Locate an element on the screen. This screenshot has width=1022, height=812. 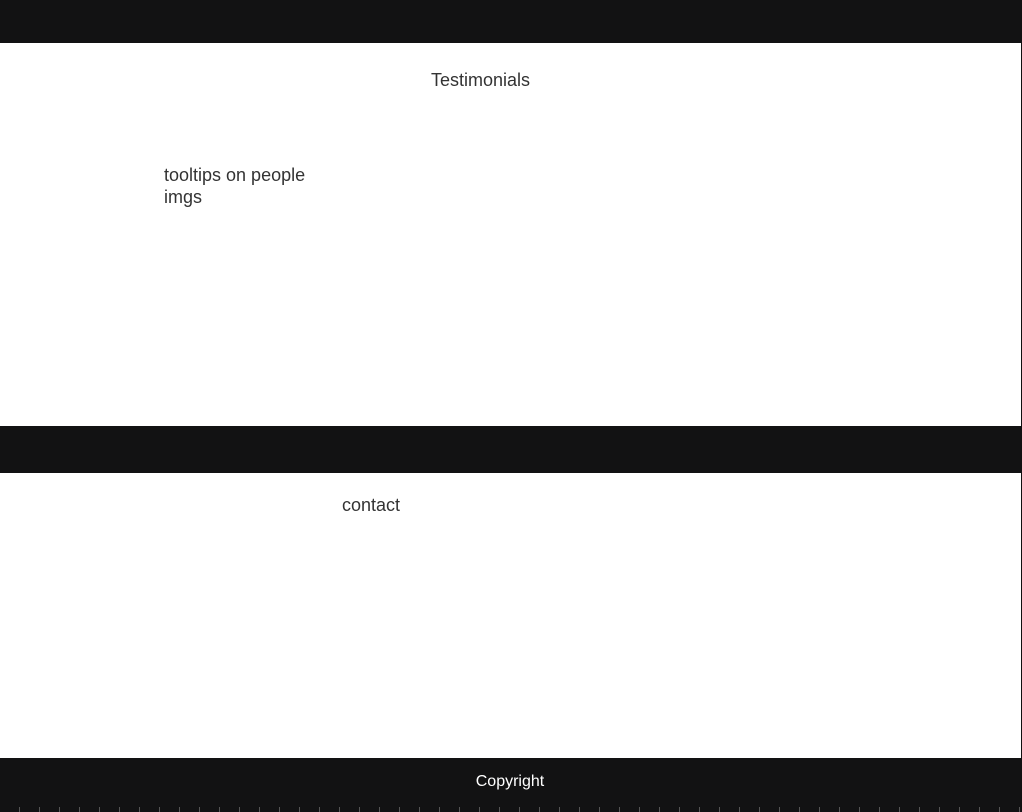
copyright-text: Copyright is located at coordinates (510, 781).